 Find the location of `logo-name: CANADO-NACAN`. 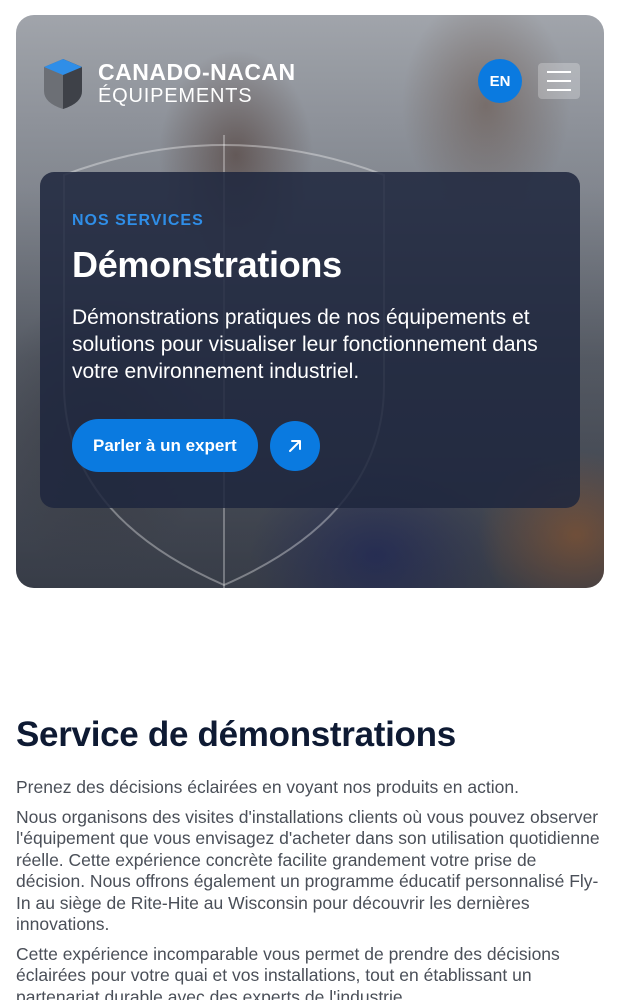

logo-name: CANADO-NACAN is located at coordinates (197, 71).